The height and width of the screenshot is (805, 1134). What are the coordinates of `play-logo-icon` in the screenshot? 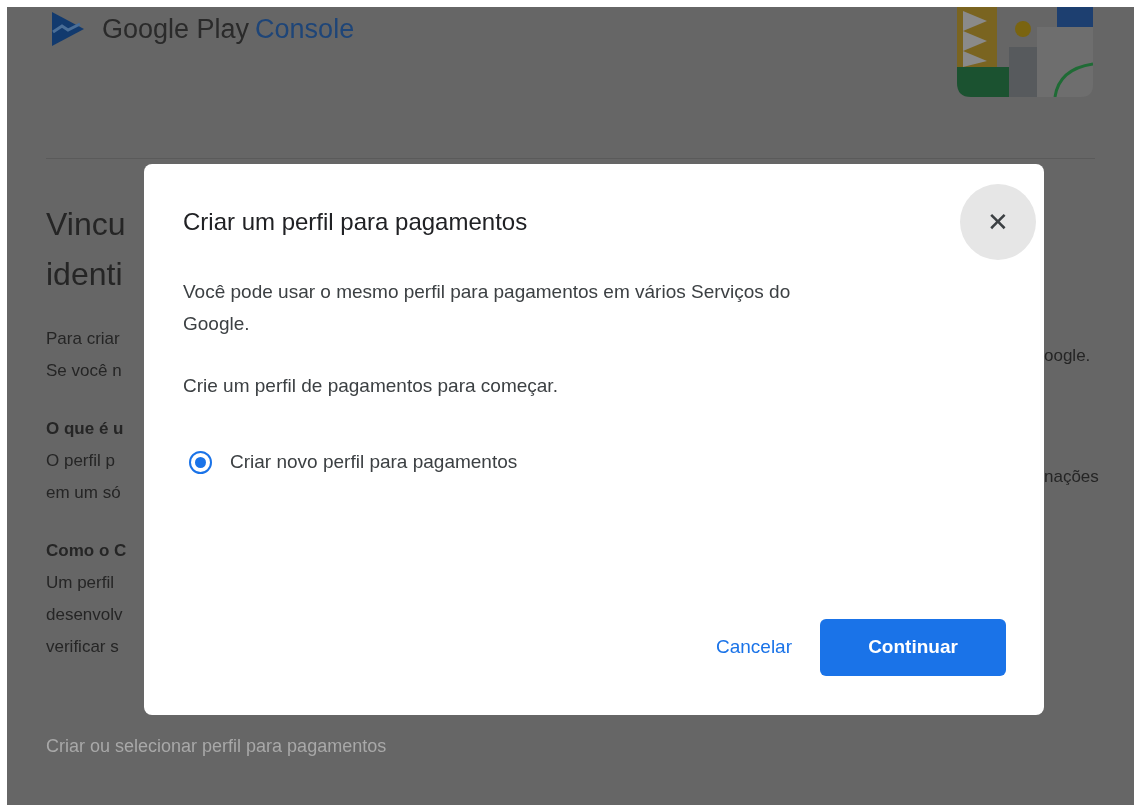 It's located at (68, 29).